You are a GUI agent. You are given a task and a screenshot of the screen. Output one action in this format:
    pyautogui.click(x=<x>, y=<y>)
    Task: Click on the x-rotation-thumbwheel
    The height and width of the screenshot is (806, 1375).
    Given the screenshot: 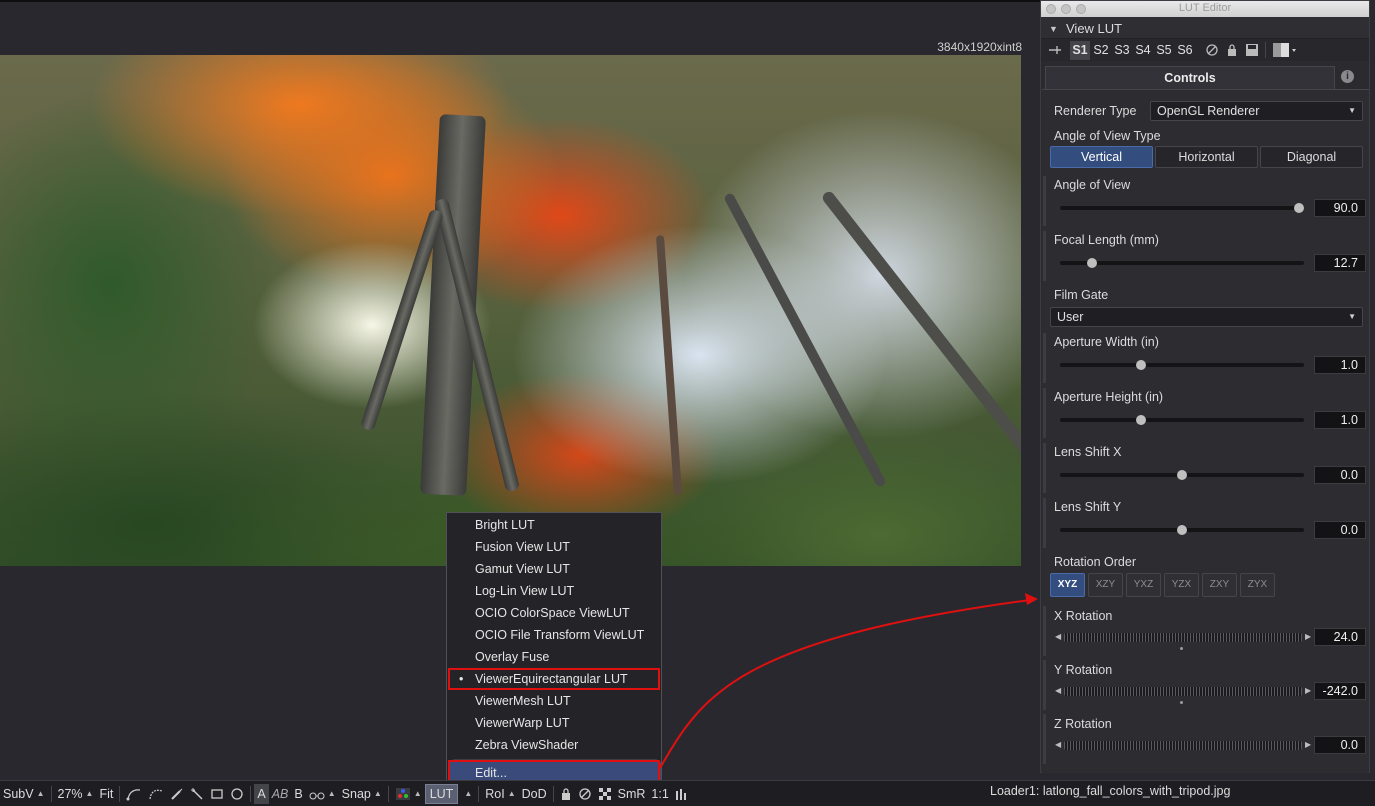 What is the action you would take?
    pyautogui.click(x=1183, y=637)
    